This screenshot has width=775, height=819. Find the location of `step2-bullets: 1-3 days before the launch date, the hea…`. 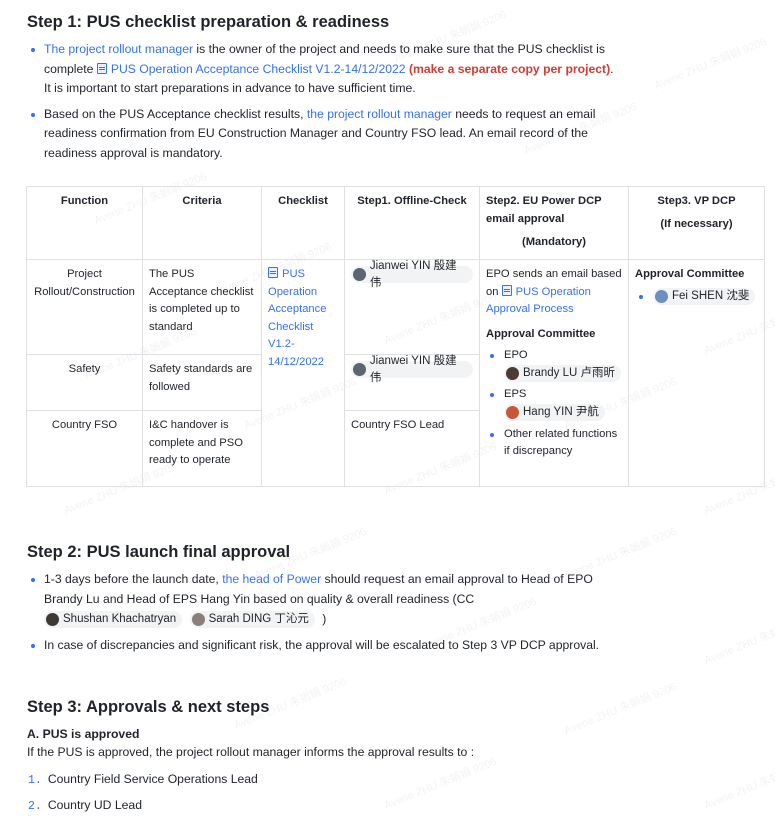

step2-bullets: 1-3 days before the launch date, the hea… is located at coordinates (388, 612).